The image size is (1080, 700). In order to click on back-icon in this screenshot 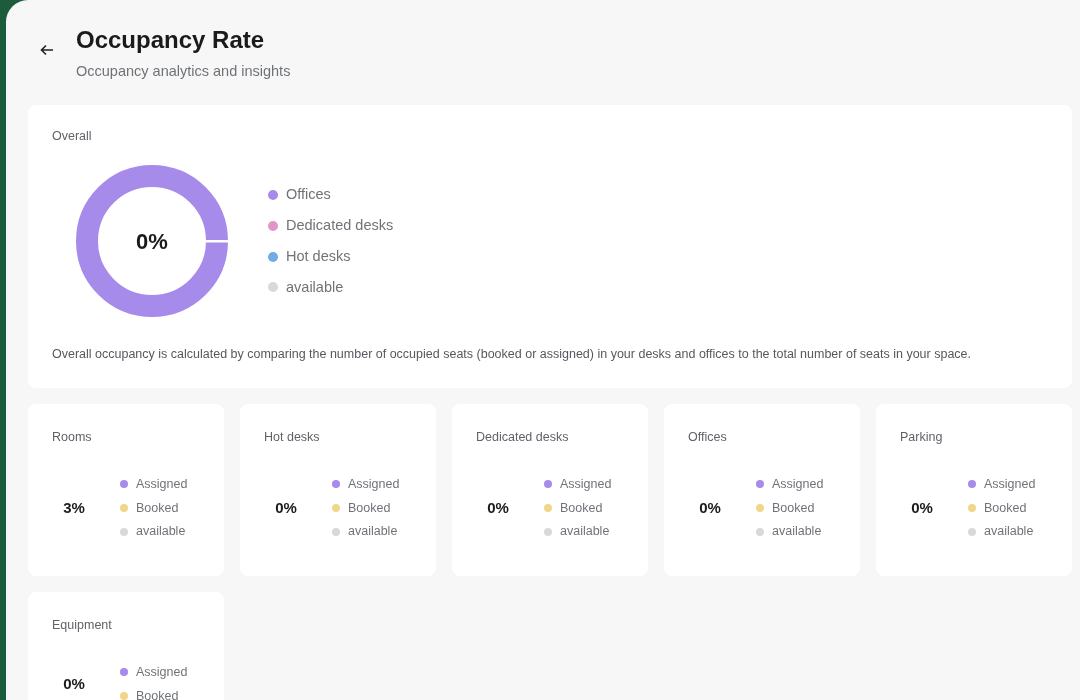, I will do `click(47, 50)`.